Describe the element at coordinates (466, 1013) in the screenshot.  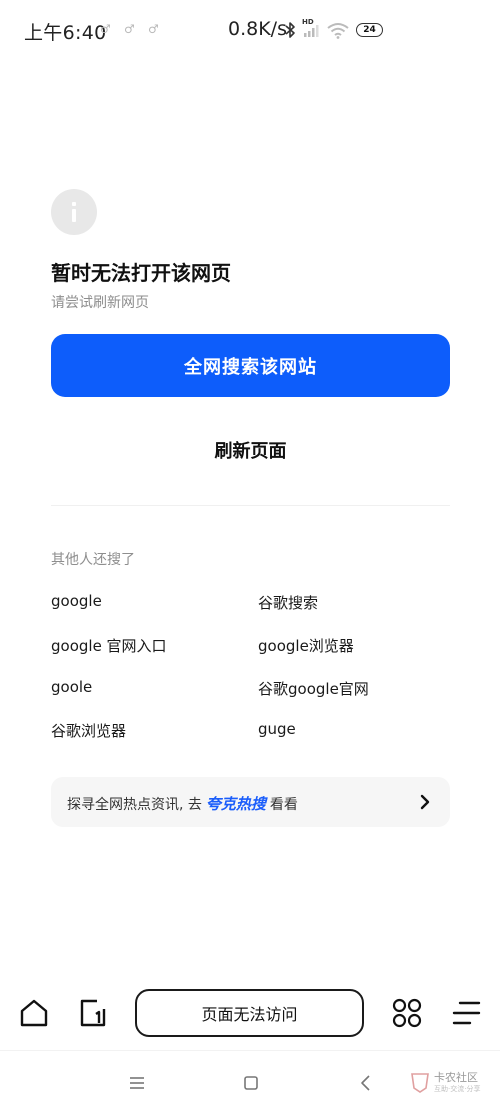
I see `menu-icon` at that location.